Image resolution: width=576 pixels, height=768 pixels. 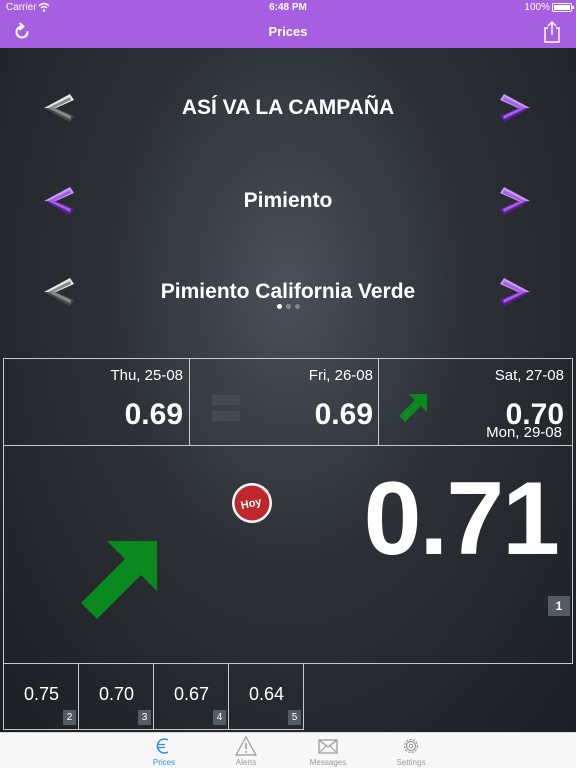 I want to click on forecast-price: 0.75, so click(x=41, y=694).